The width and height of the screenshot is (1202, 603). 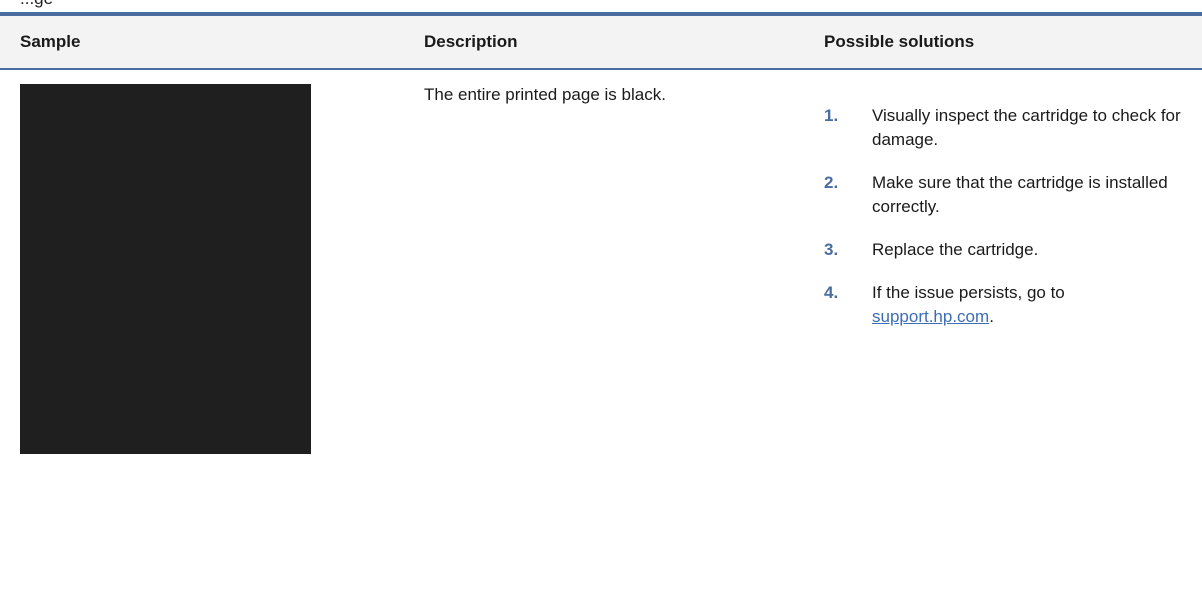 What do you see at coordinates (36, 4) in the screenshot?
I see `page-heading-text: ...ge` at bounding box center [36, 4].